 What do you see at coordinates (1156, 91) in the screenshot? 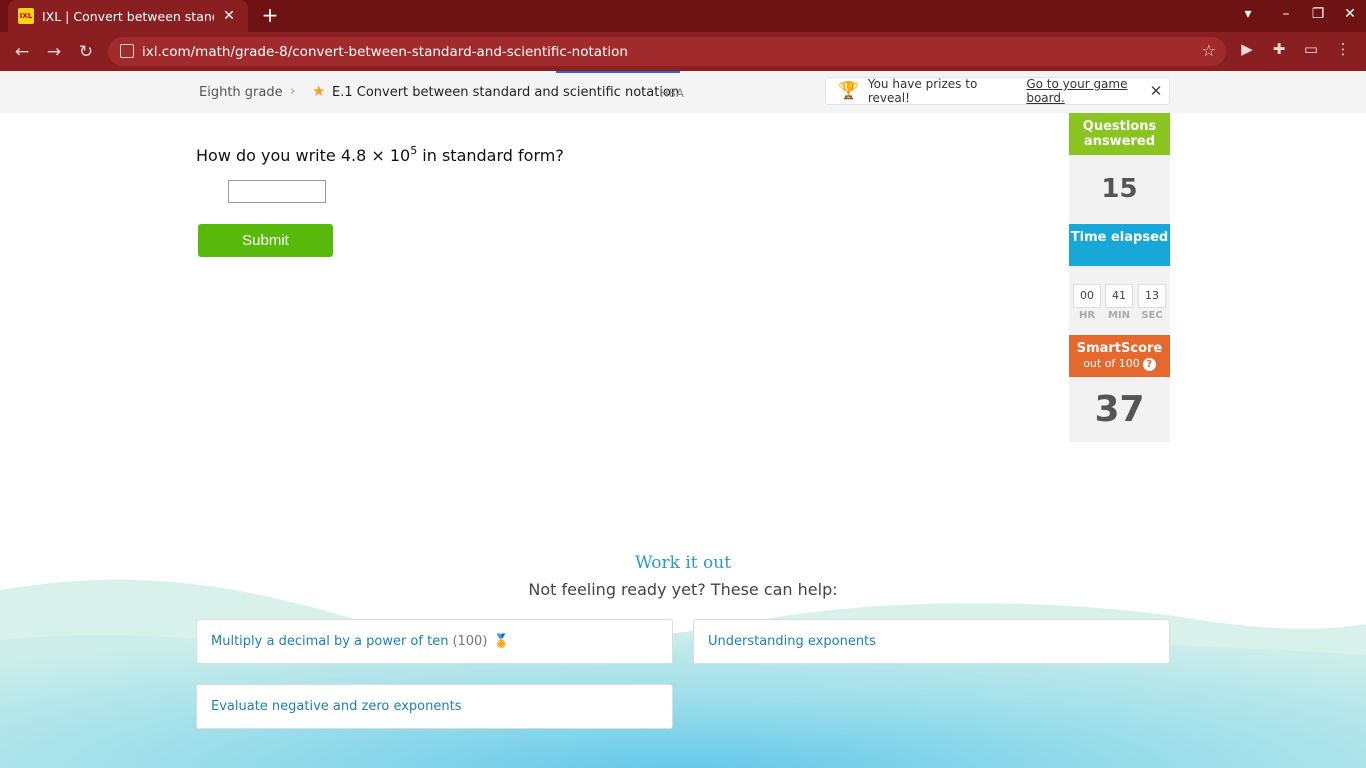
I see `prize-close-icon: ✕` at bounding box center [1156, 91].